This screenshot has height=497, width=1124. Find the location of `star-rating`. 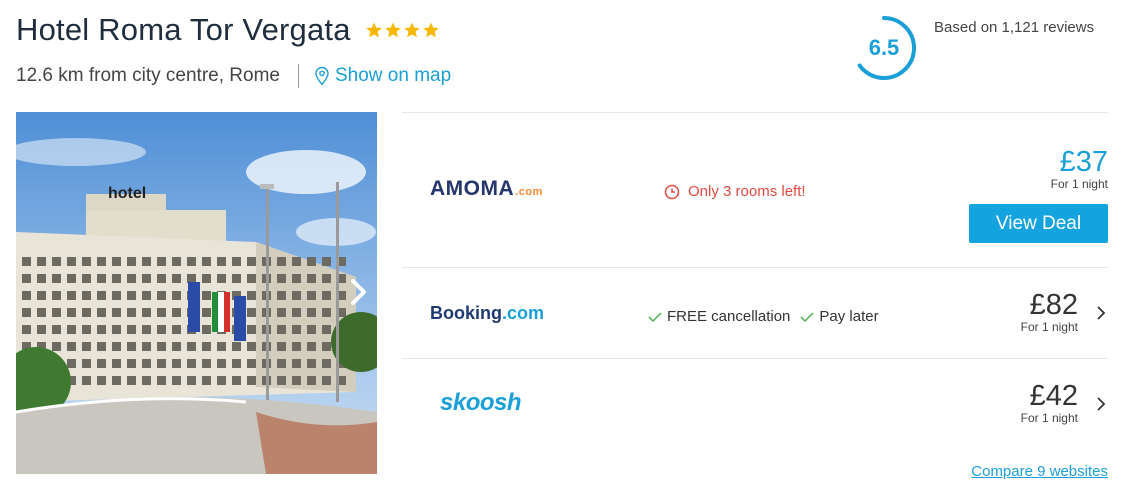

star-rating is located at coordinates (402, 30).